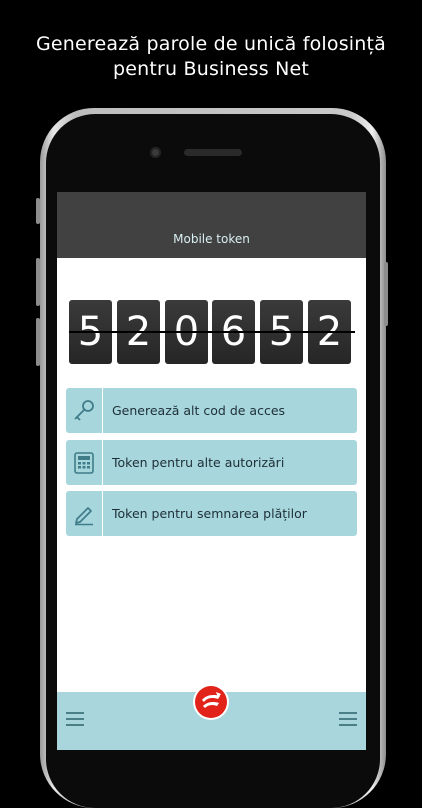 This screenshot has width=422, height=808. What do you see at coordinates (38, 211) in the screenshot?
I see `phone-mute-switch` at bounding box center [38, 211].